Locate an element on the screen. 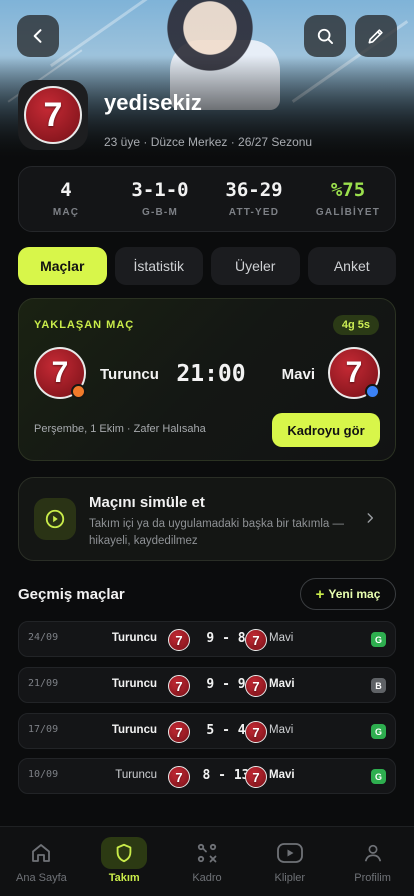 This screenshot has height=896, width=414. stat-label: G-B-M is located at coordinates (160, 212).